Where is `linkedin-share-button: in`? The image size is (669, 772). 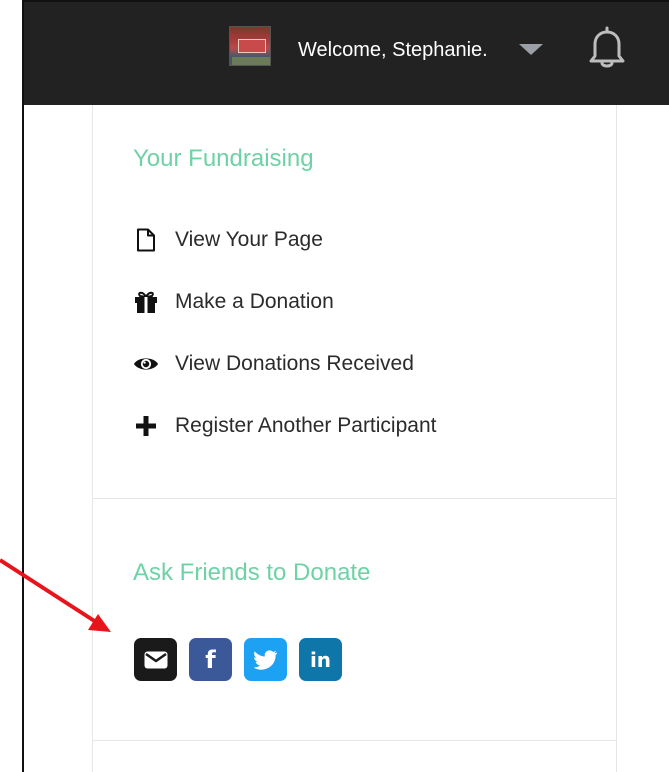 linkedin-share-button: in is located at coordinates (320, 659).